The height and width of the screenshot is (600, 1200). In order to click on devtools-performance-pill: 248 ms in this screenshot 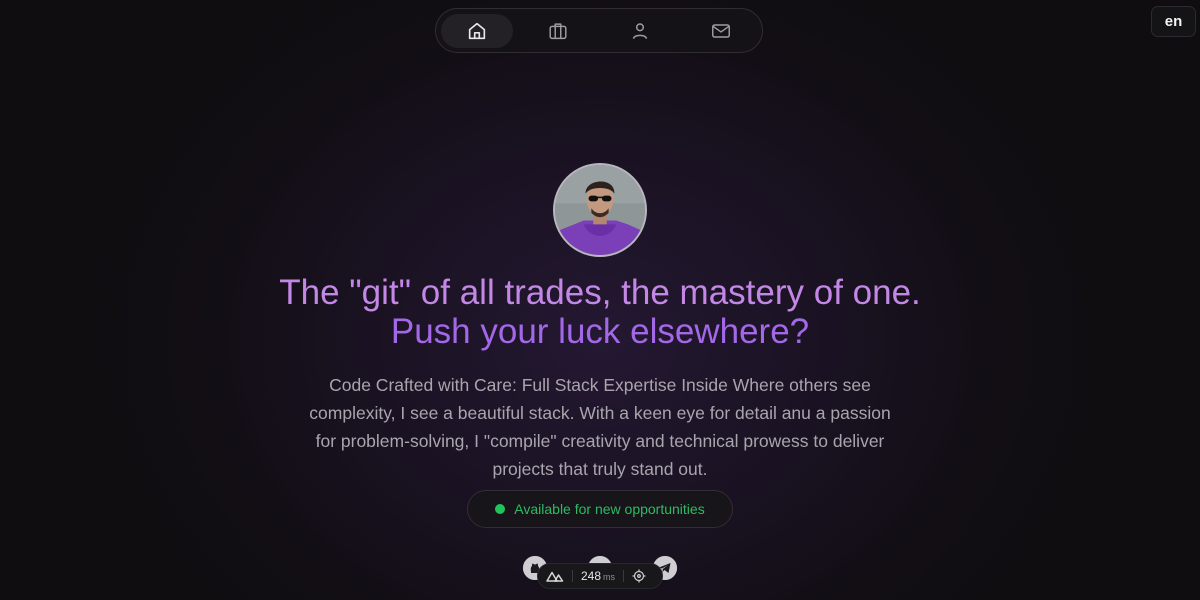, I will do `click(600, 576)`.